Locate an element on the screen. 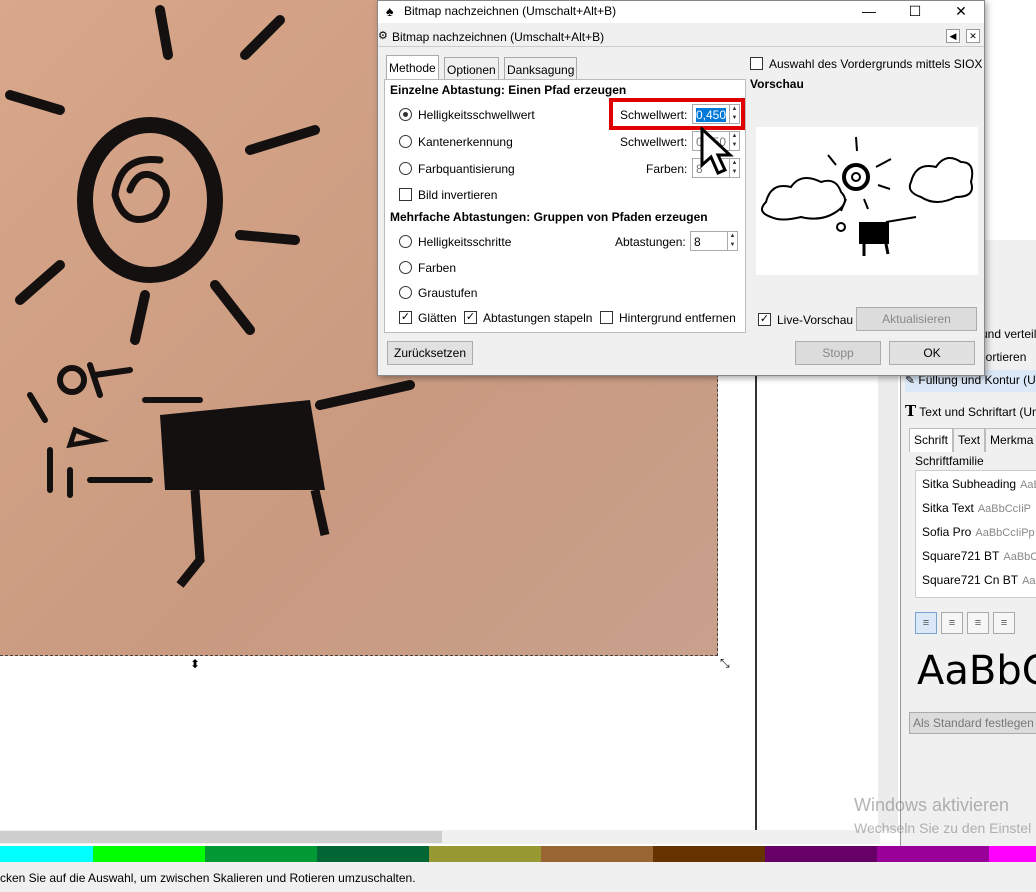 The image size is (1036, 892). scale-handle-corner: ⤡ is located at coordinates (725, 663).